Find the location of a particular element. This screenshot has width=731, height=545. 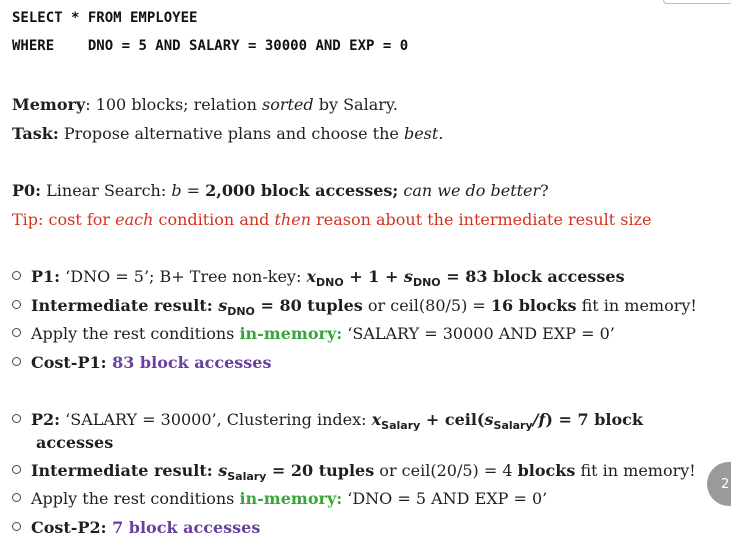

p2-intermediate-s: s is located at coordinates (223, 470).